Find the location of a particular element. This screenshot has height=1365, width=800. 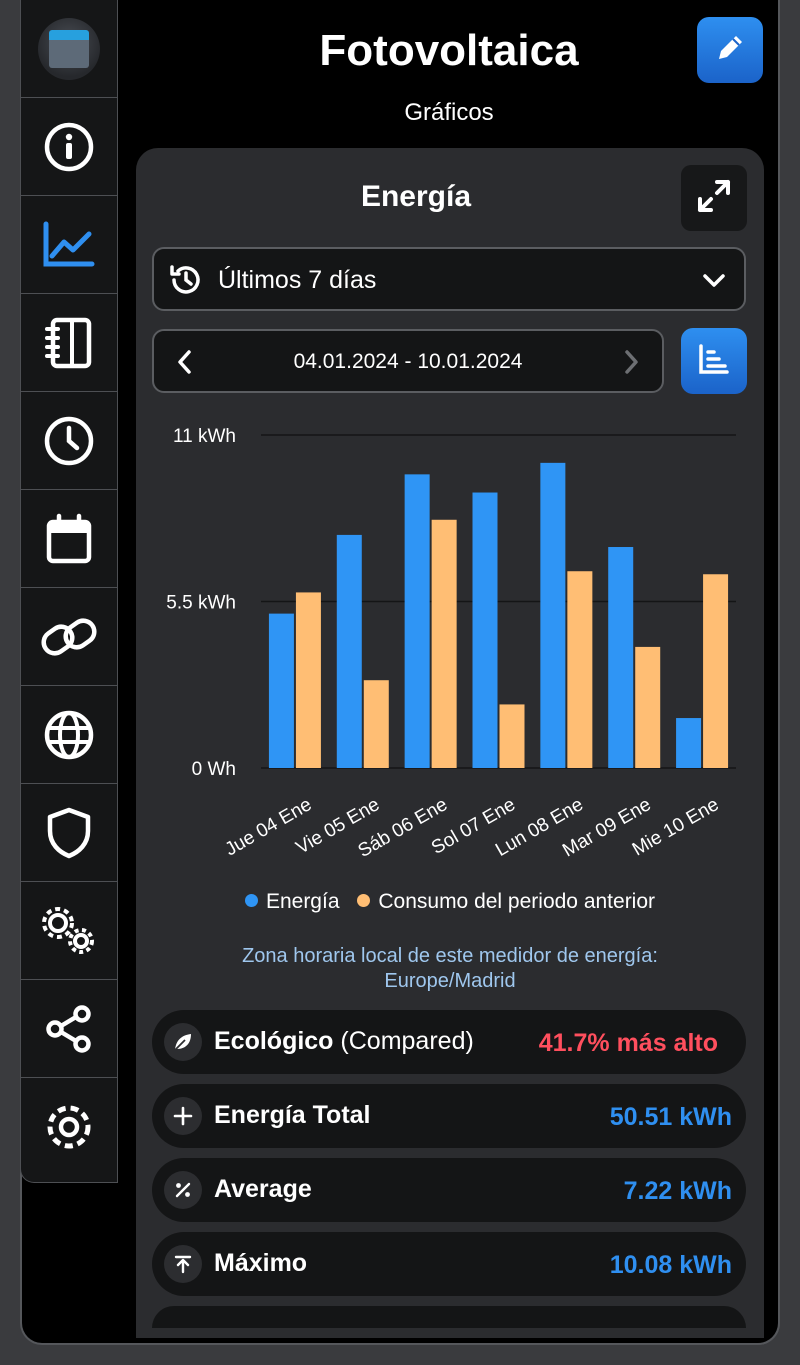

time-range-value: Últimos 7 días is located at coordinates (297, 280).